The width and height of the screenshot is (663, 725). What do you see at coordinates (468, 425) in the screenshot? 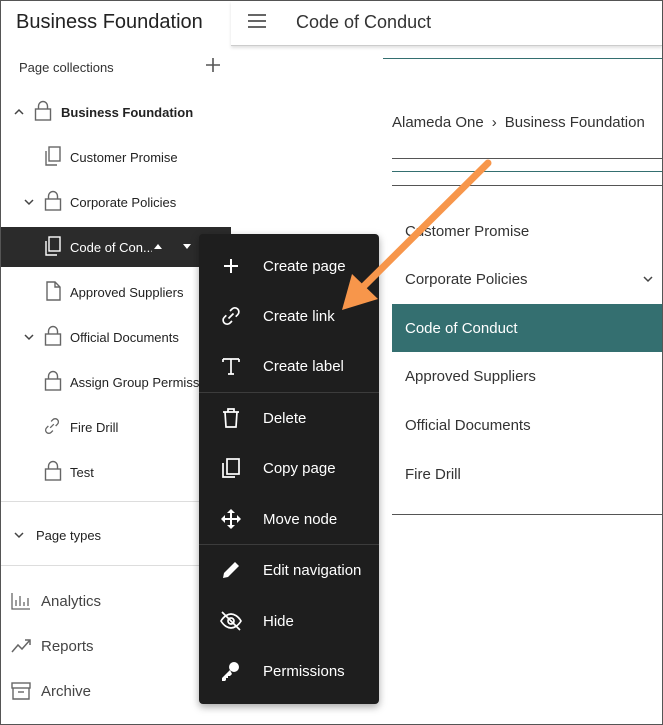
I see `preview-nav-label: Official Documents` at bounding box center [468, 425].